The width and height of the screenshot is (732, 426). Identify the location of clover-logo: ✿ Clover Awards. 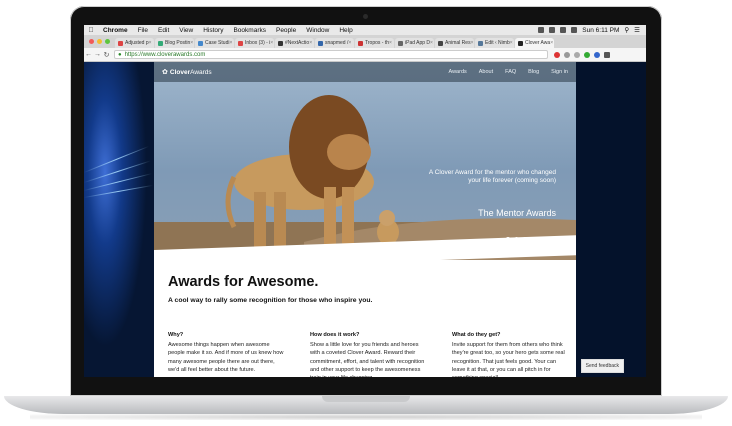
(187, 72).